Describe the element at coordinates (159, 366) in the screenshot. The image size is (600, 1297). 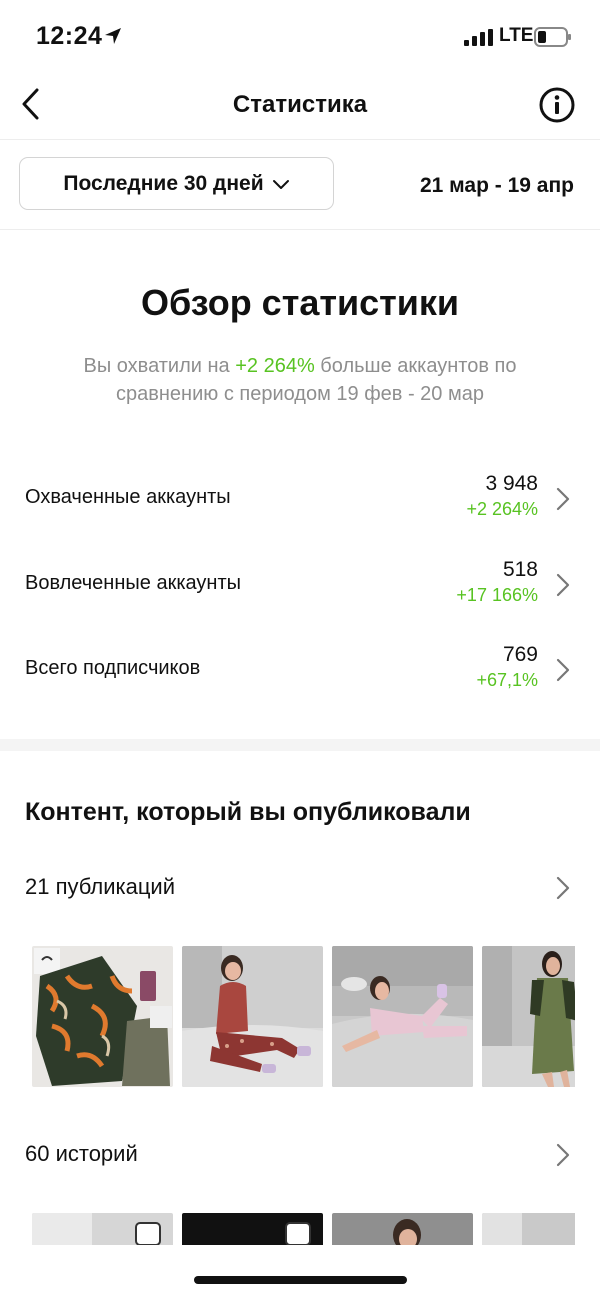
I see `overview-desc-prefix: Вы охватили на` at that location.